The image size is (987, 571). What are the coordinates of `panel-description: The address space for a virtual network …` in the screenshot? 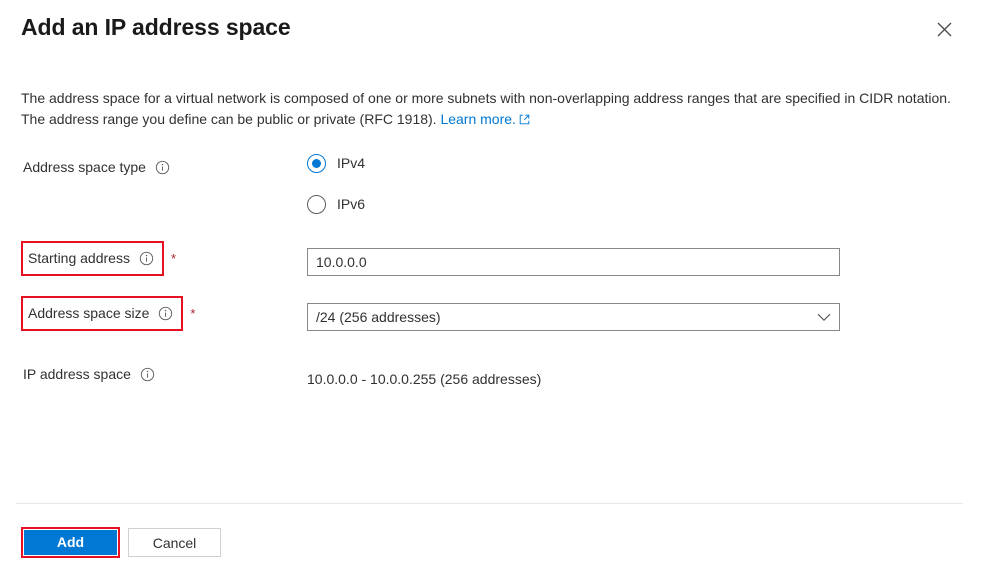 It's located at (486, 109).